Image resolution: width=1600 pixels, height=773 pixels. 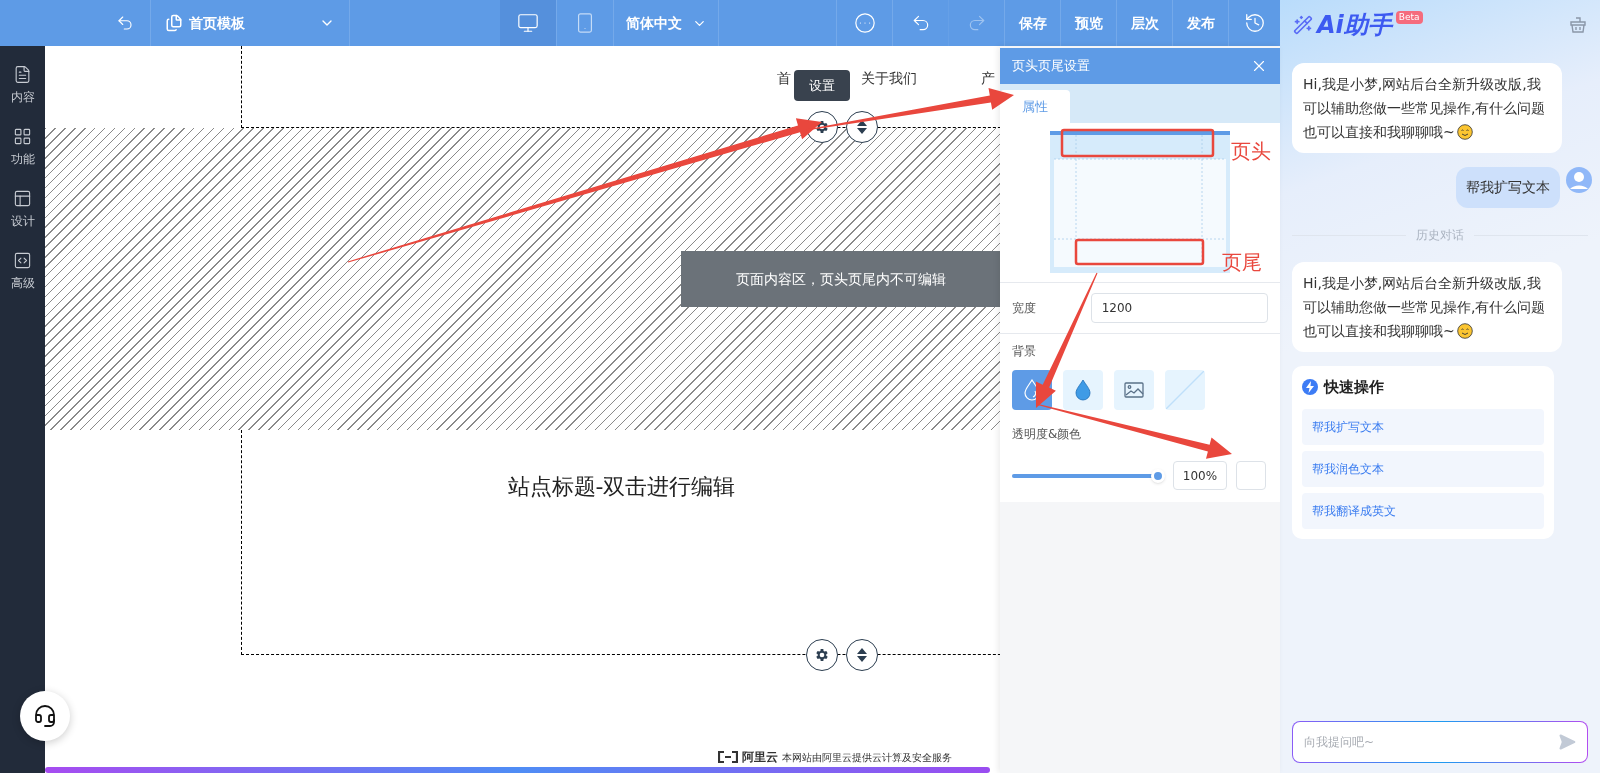 What do you see at coordinates (1024, 308) in the screenshot?
I see `field-label: 宽度` at bounding box center [1024, 308].